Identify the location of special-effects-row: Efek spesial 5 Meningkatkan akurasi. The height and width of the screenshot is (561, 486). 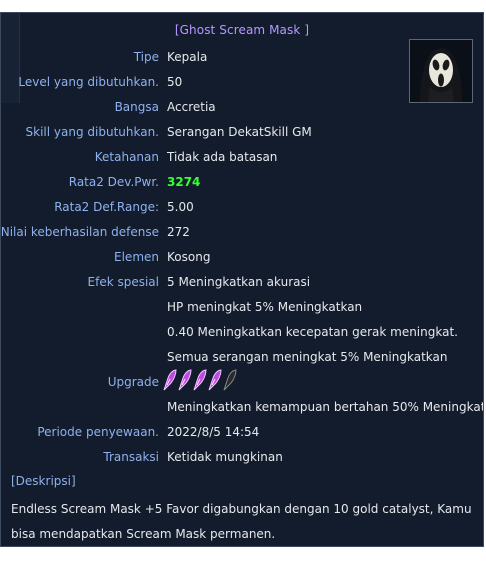
(242, 285).